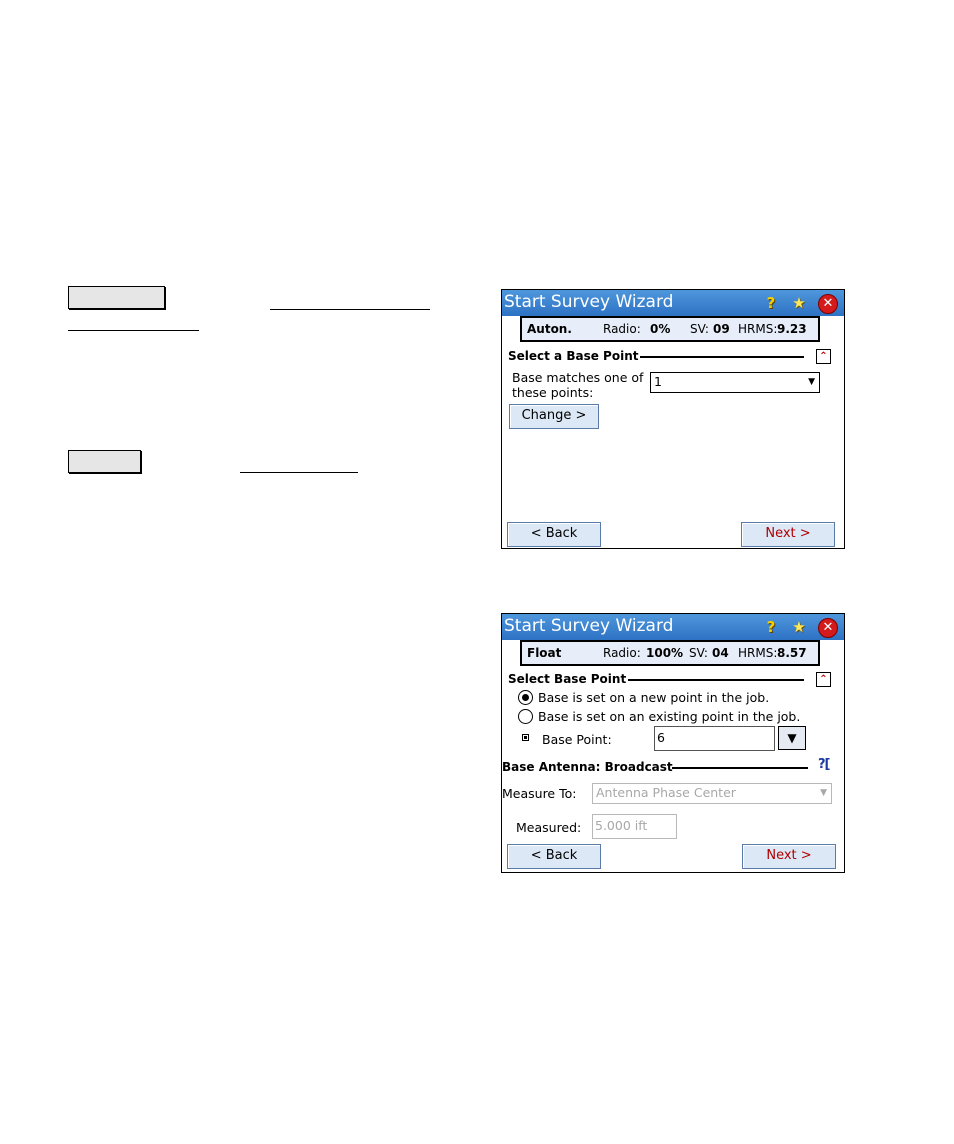 The image size is (954, 1144). What do you see at coordinates (549, 329) in the screenshot?
I see `status-mode: Auton.` at bounding box center [549, 329].